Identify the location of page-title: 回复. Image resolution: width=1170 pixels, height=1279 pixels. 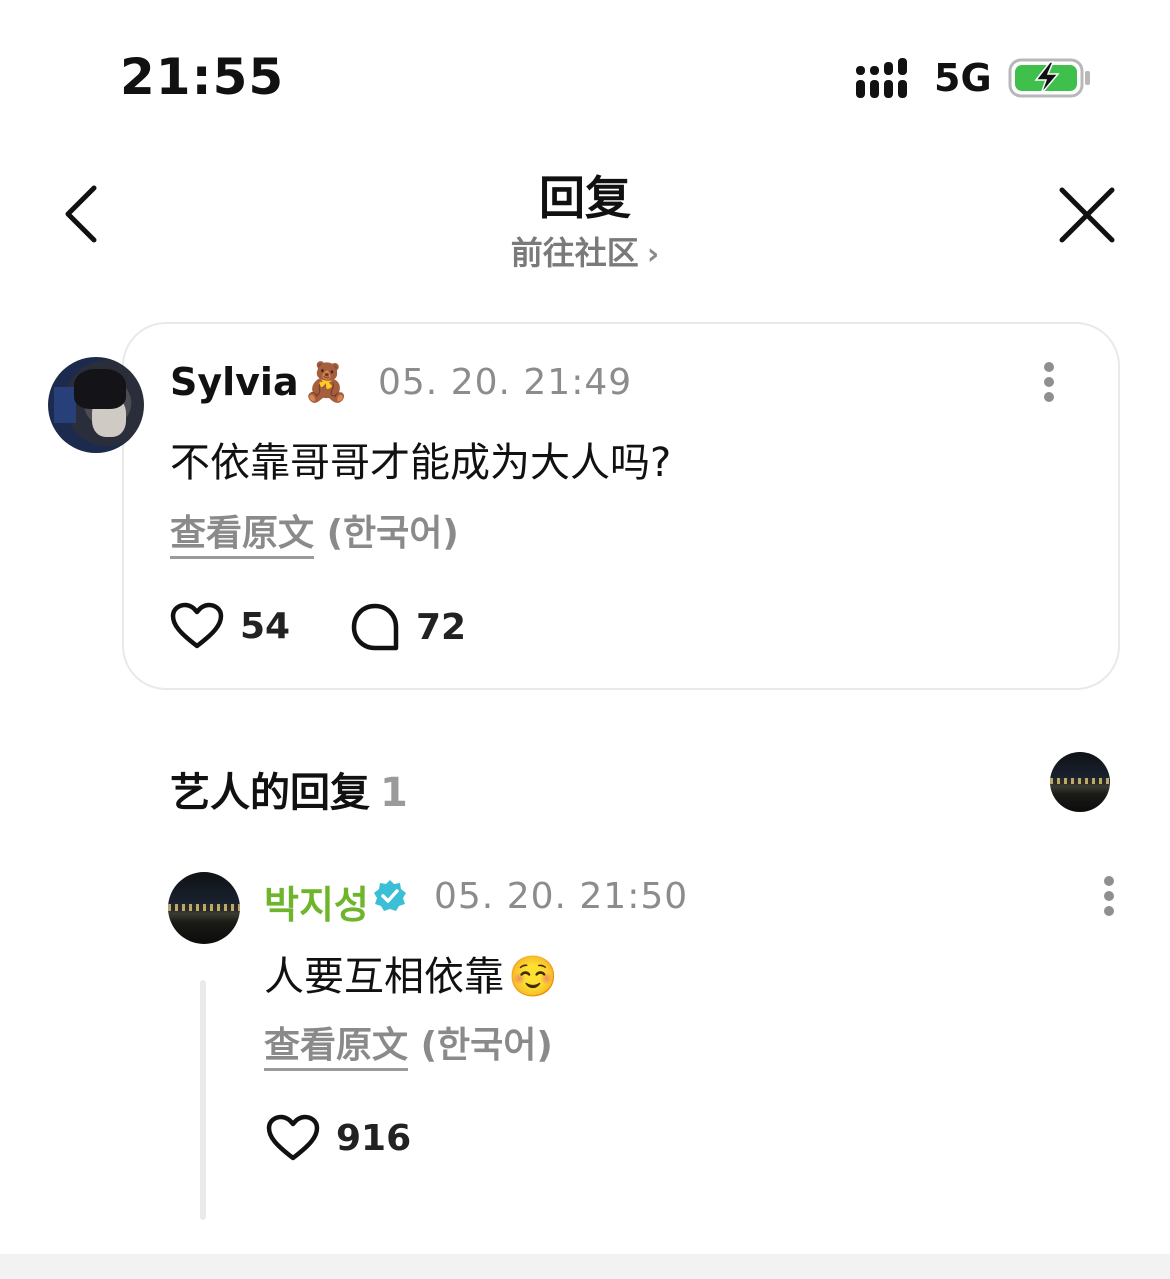
(585, 198).